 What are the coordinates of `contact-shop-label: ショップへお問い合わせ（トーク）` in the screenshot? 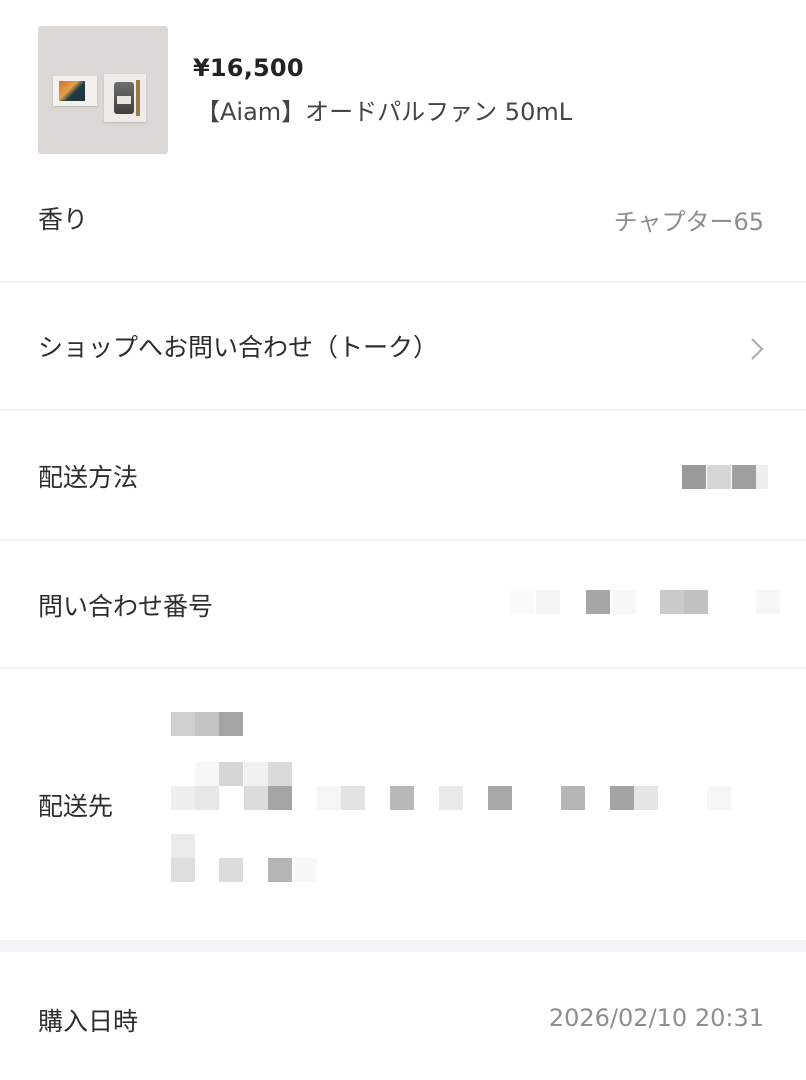 It's located at (238, 347).